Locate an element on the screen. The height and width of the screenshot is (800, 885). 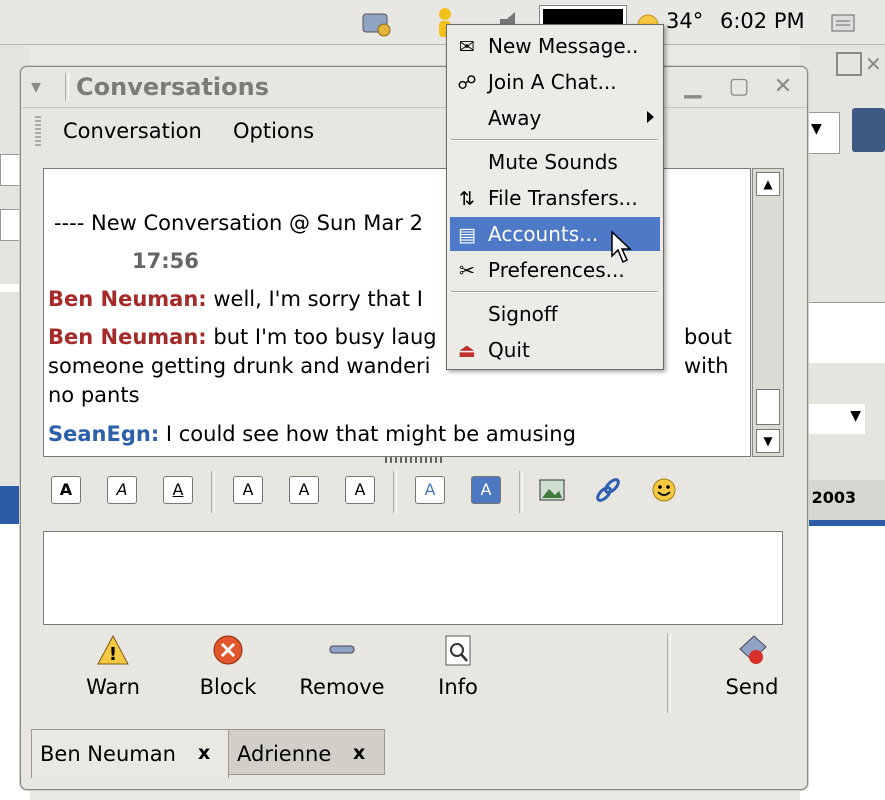
block-button: Block is located at coordinates (228, 666).